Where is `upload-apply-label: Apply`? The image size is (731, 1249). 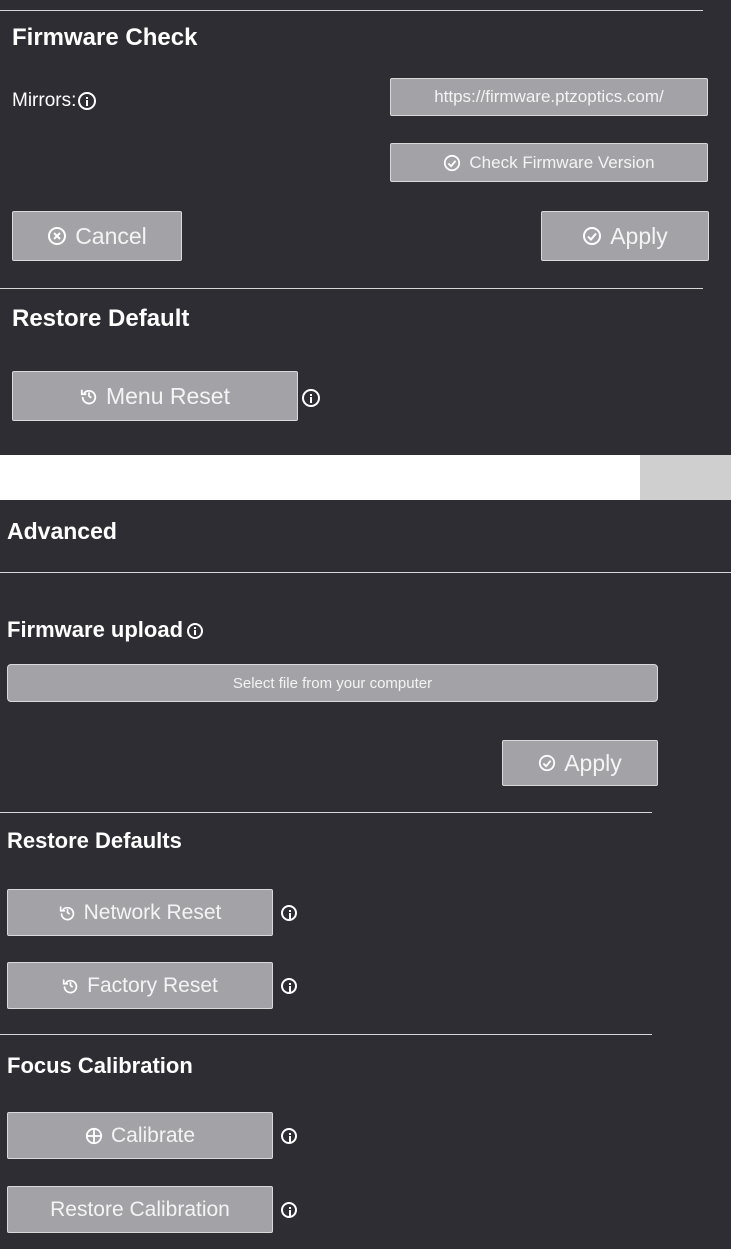 upload-apply-label: Apply is located at coordinates (593, 762).